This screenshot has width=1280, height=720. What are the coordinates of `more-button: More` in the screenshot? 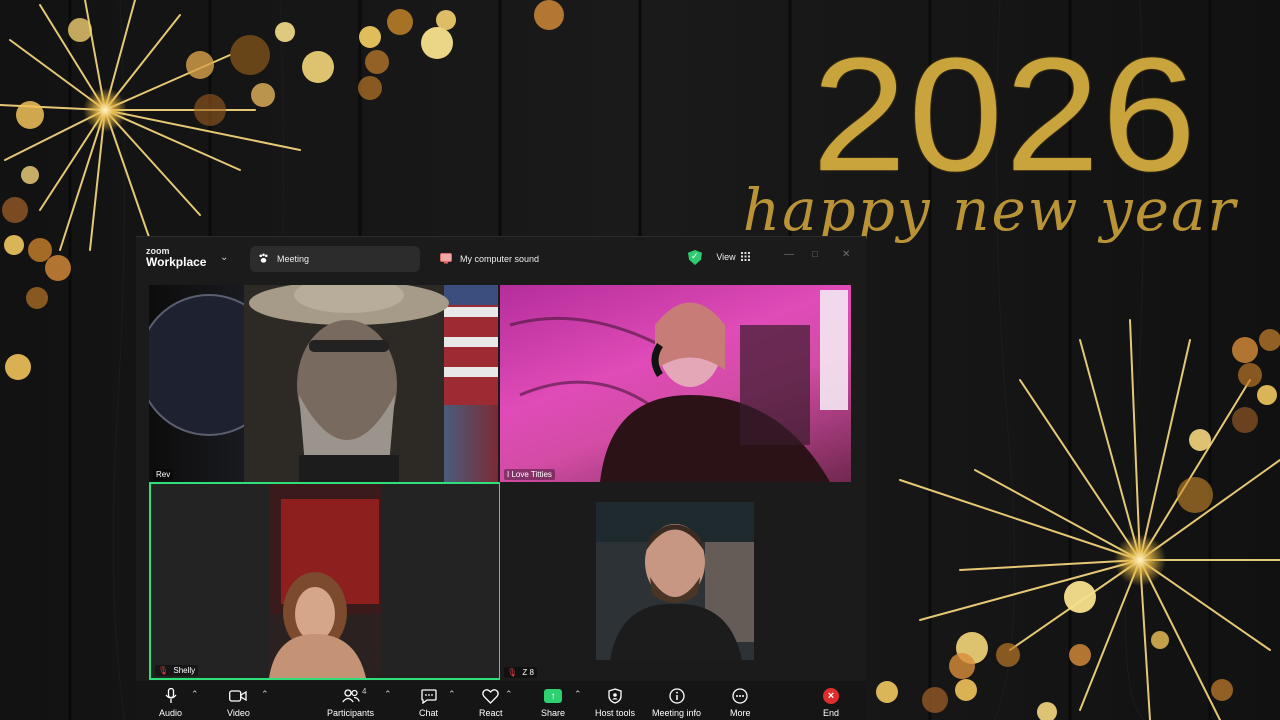 It's located at (740, 702).